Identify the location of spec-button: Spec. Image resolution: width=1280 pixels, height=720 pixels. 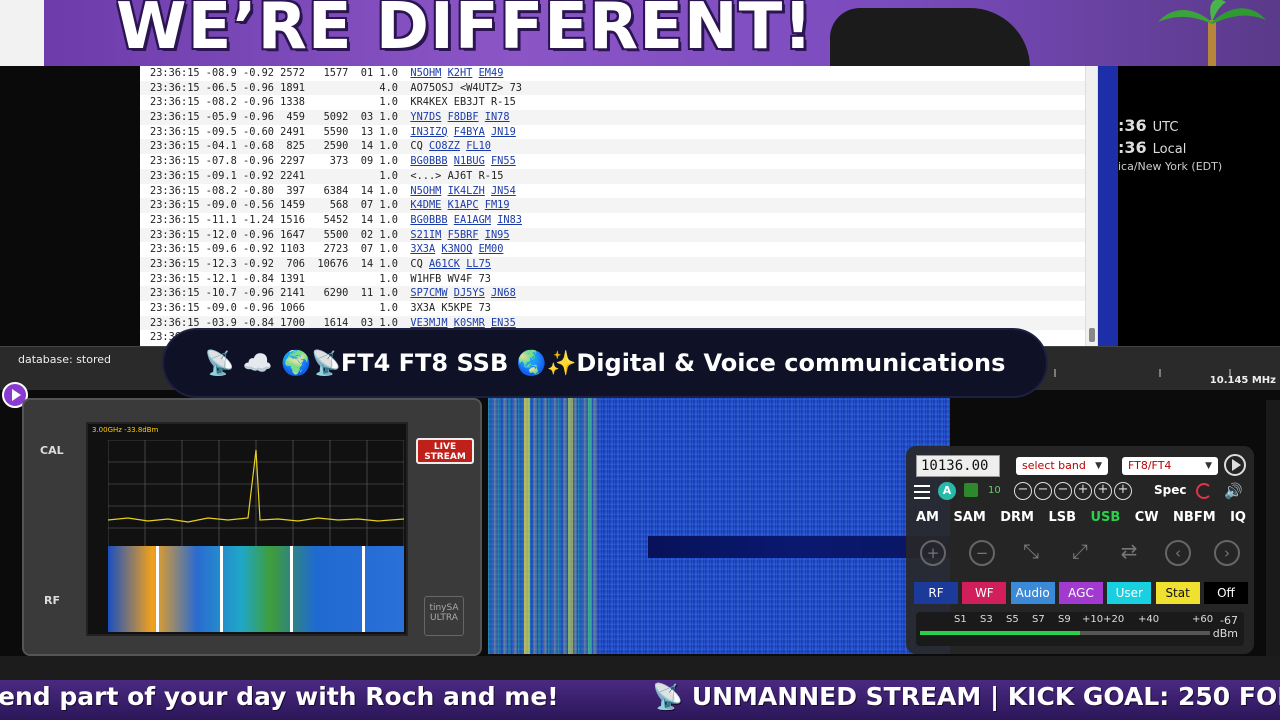
(1170, 490).